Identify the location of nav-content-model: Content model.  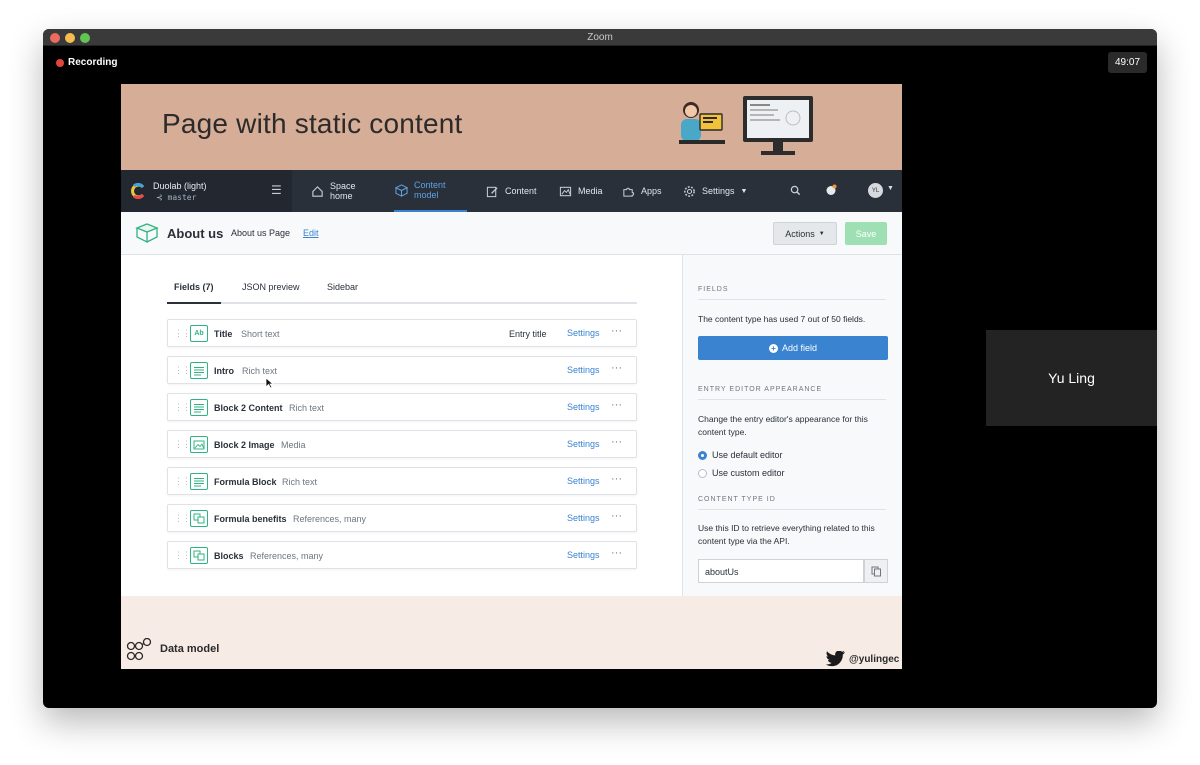
(430, 191).